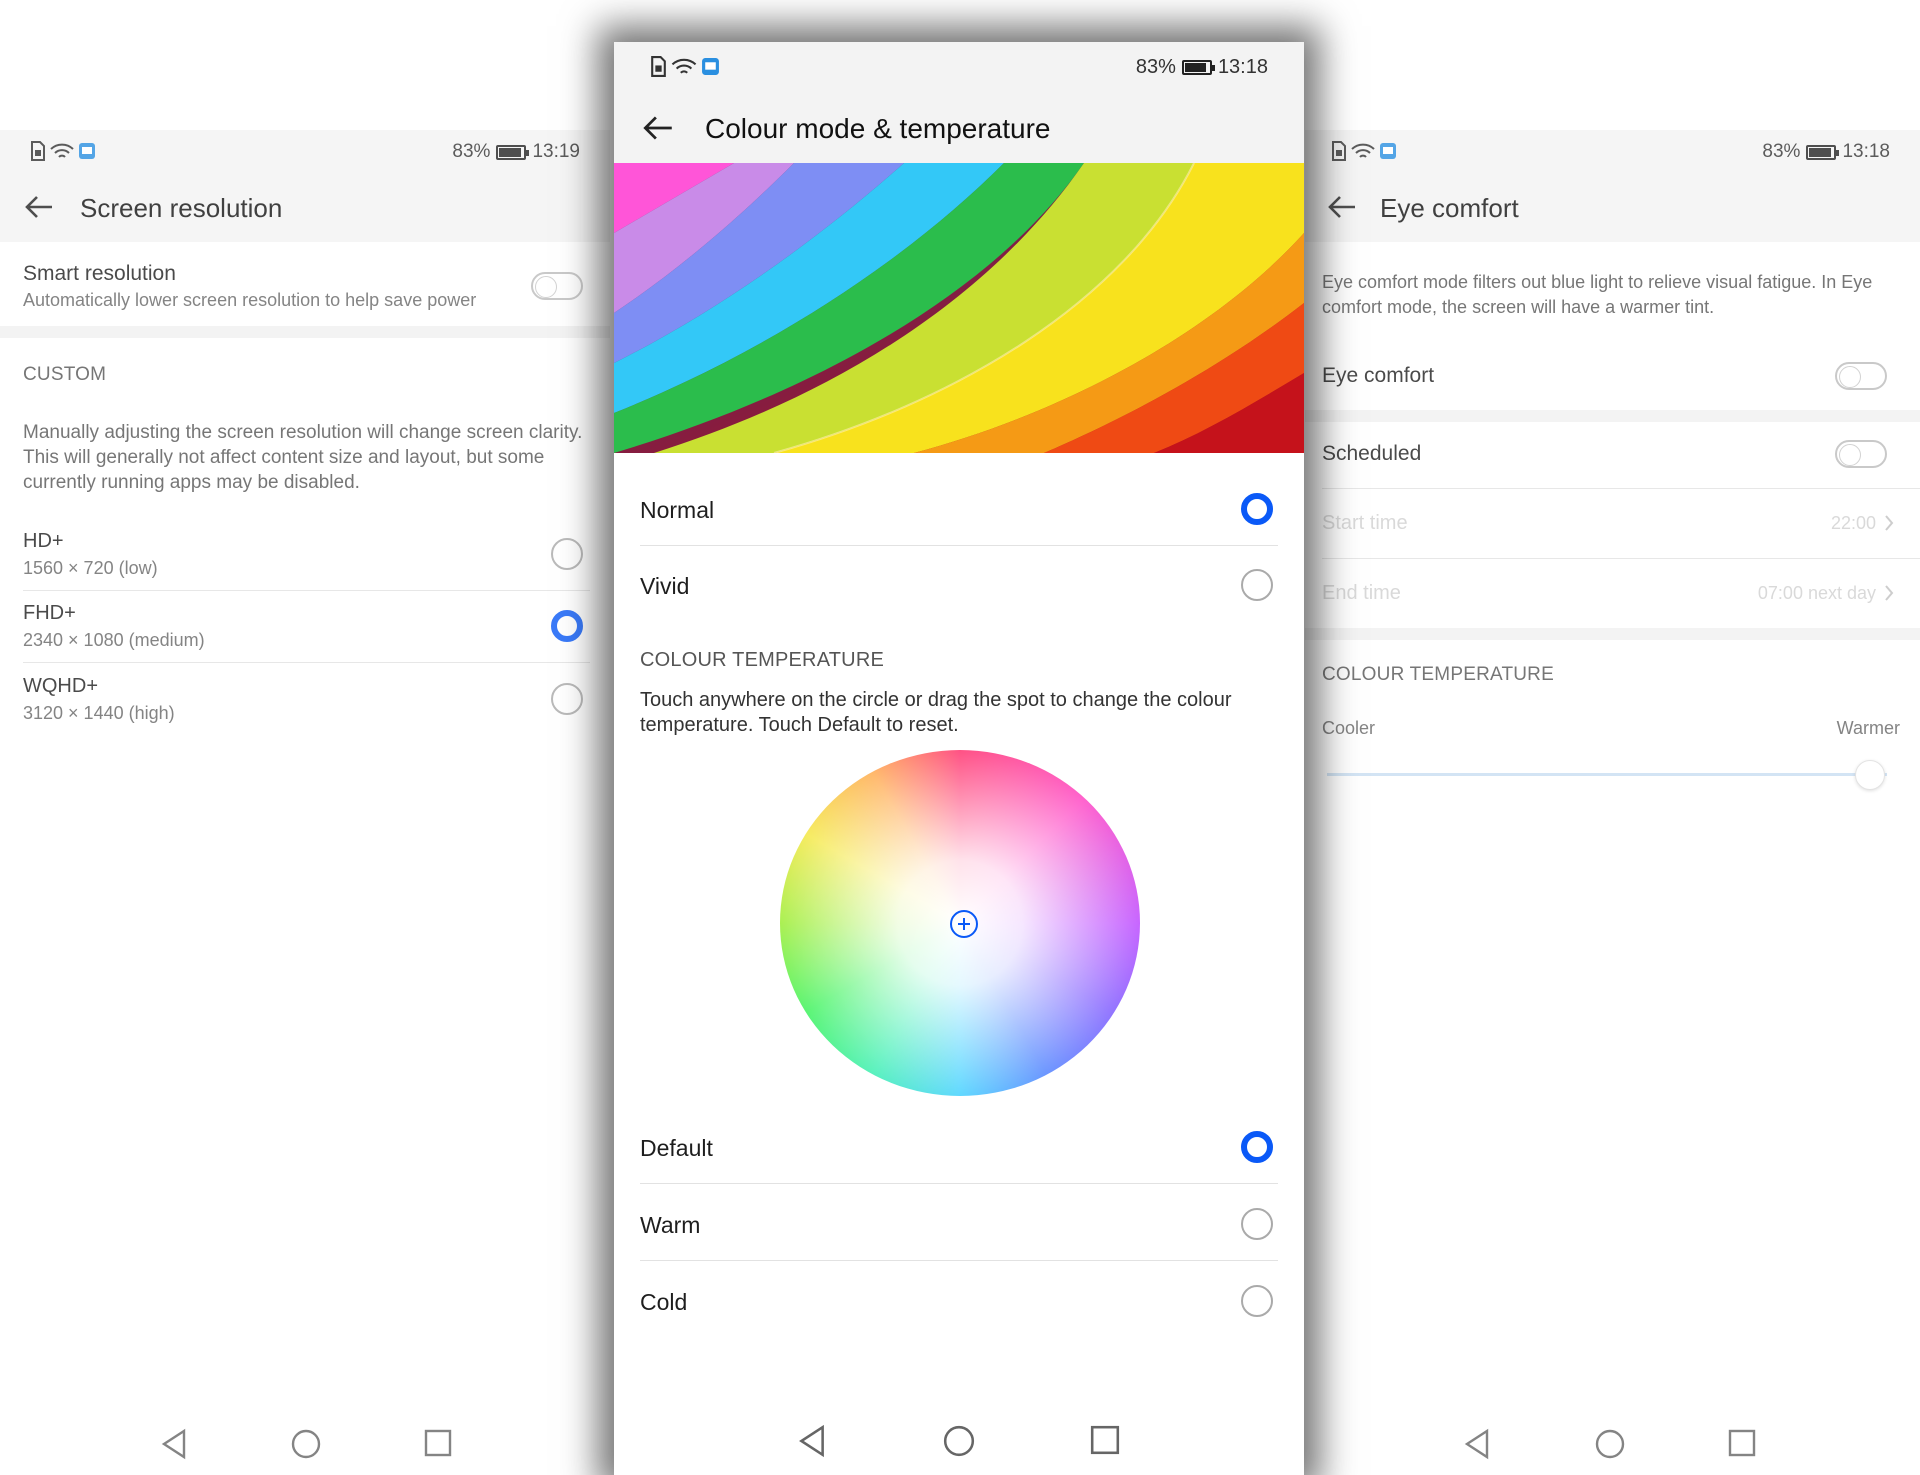 This screenshot has width=1920, height=1475. I want to click on eye-comfort-label: Eye comfort, so click(1378, 375).